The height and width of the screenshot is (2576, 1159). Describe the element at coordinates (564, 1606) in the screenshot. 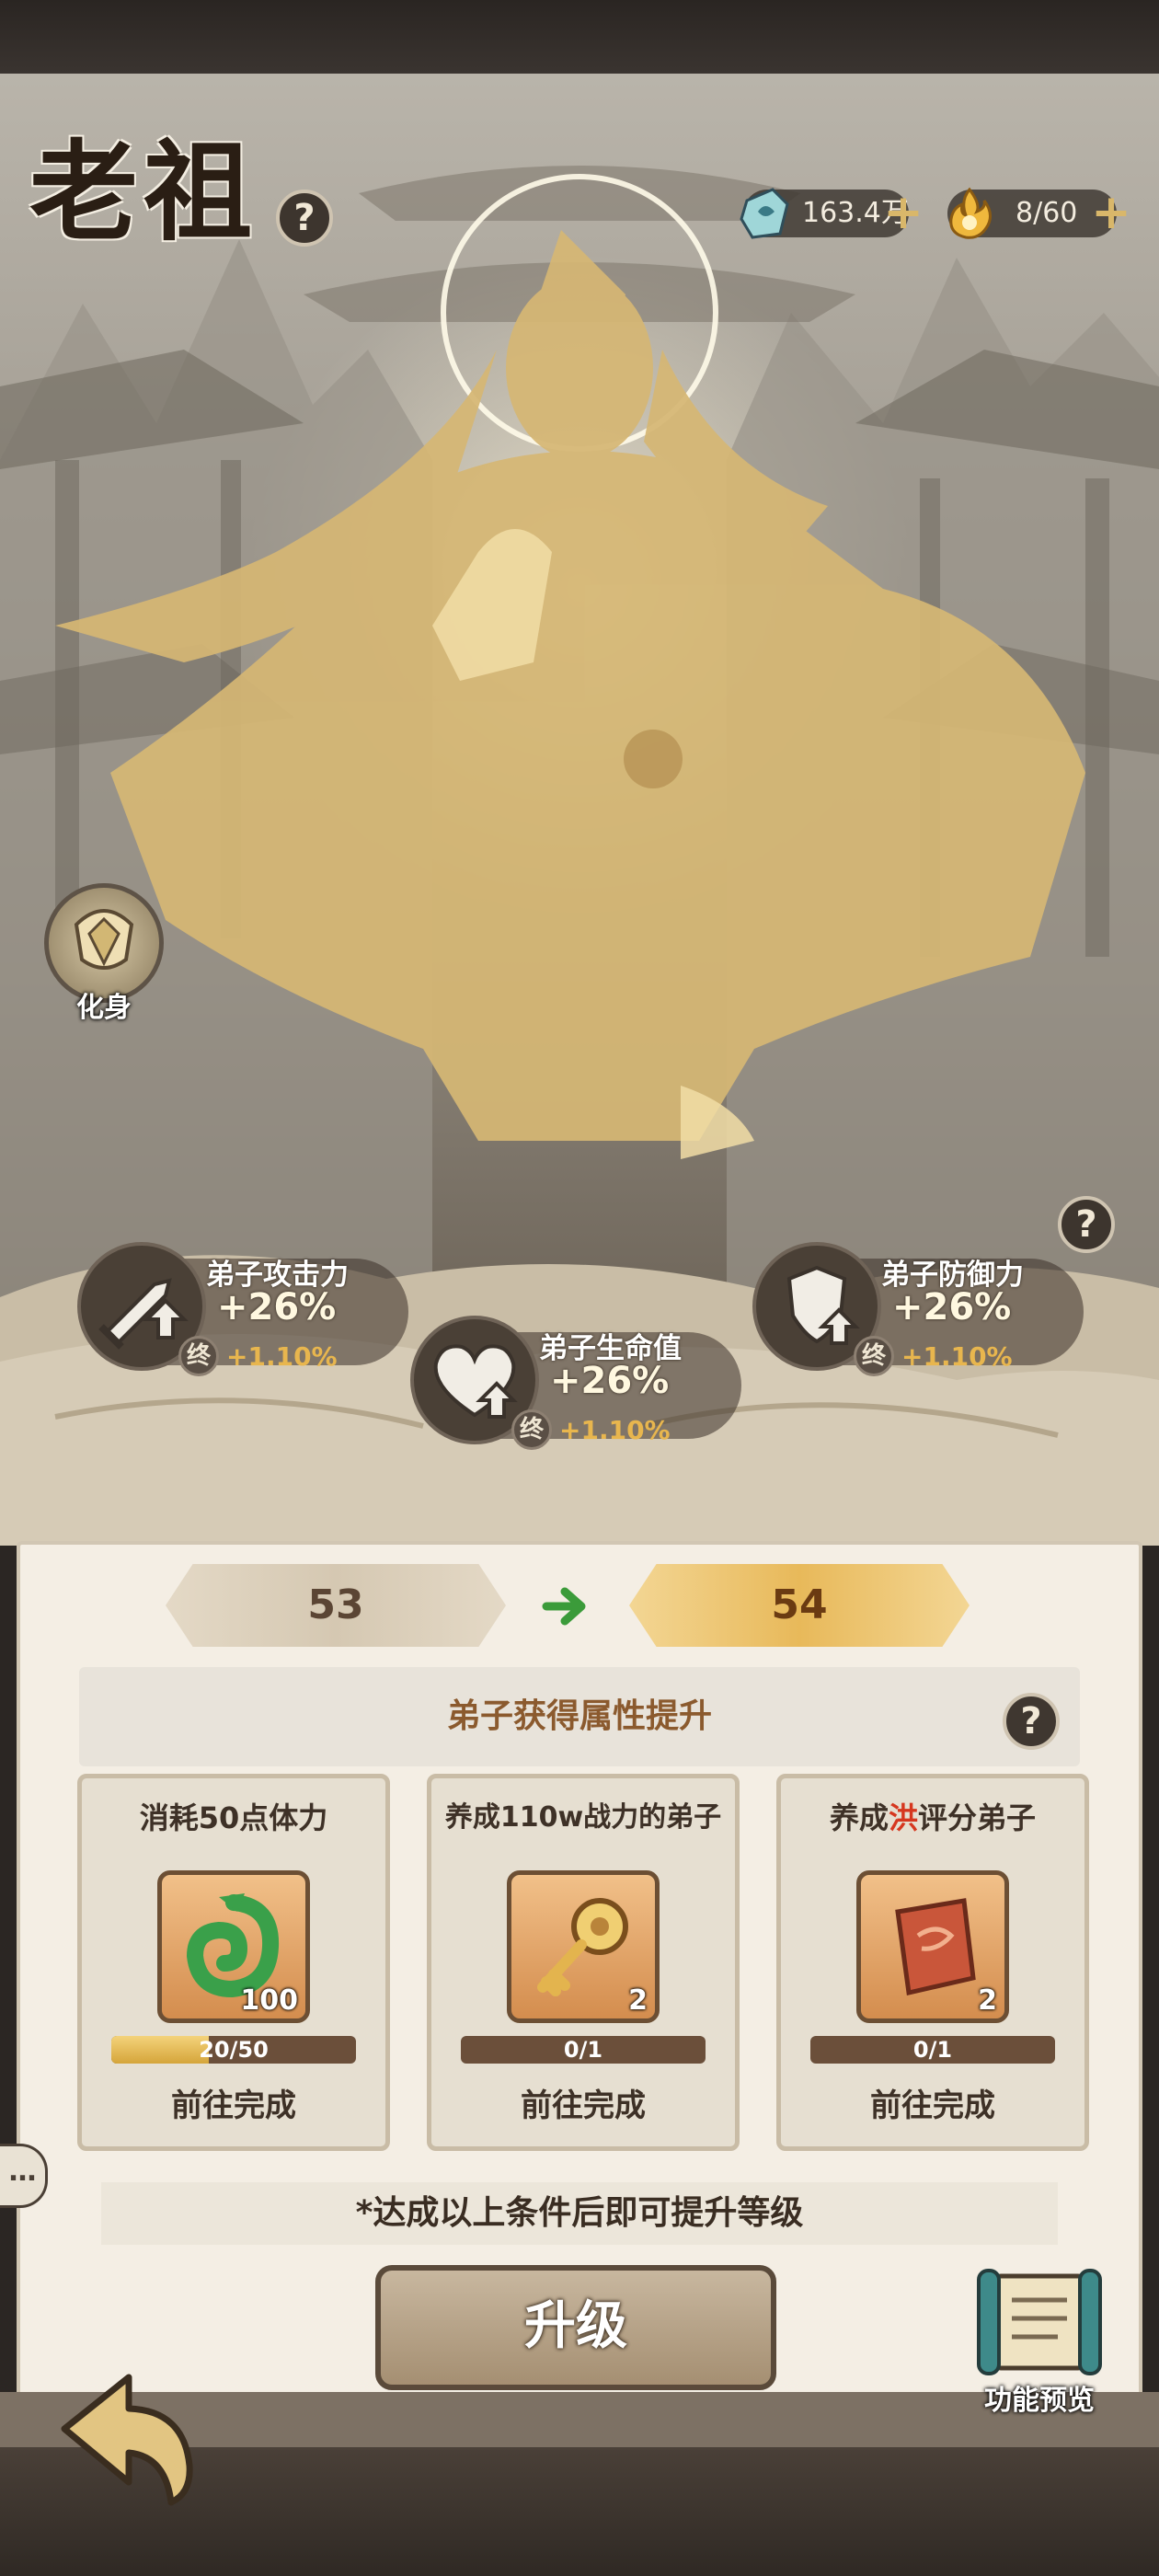

I see `arrow-right-icon` at that location.